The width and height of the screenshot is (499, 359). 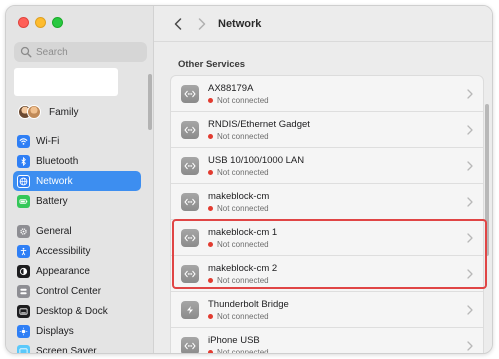 I want to click on chevron-left-icon, so click(x=178, y=23).